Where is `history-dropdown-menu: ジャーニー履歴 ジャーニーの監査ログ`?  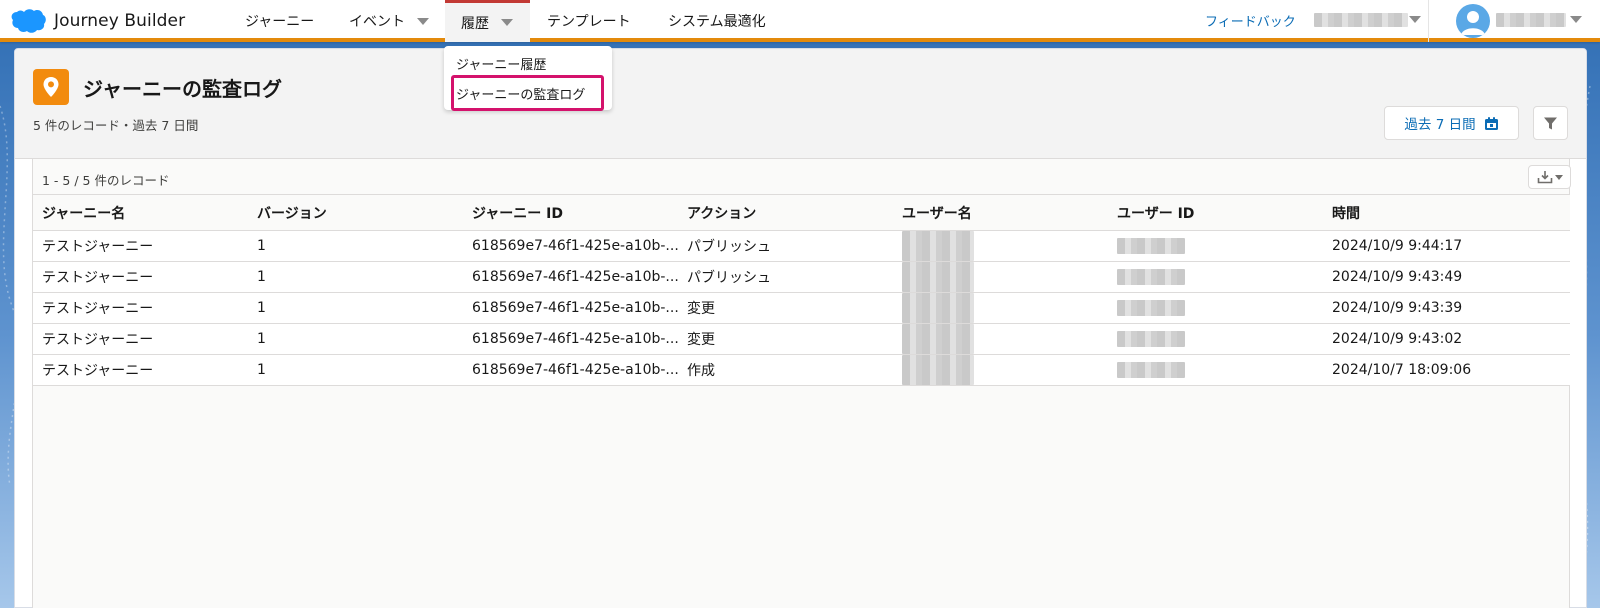 history-dropdown-menu: ジャーニー履歴 ジャーニーの監査ログ is located at coordinates (528, 78).